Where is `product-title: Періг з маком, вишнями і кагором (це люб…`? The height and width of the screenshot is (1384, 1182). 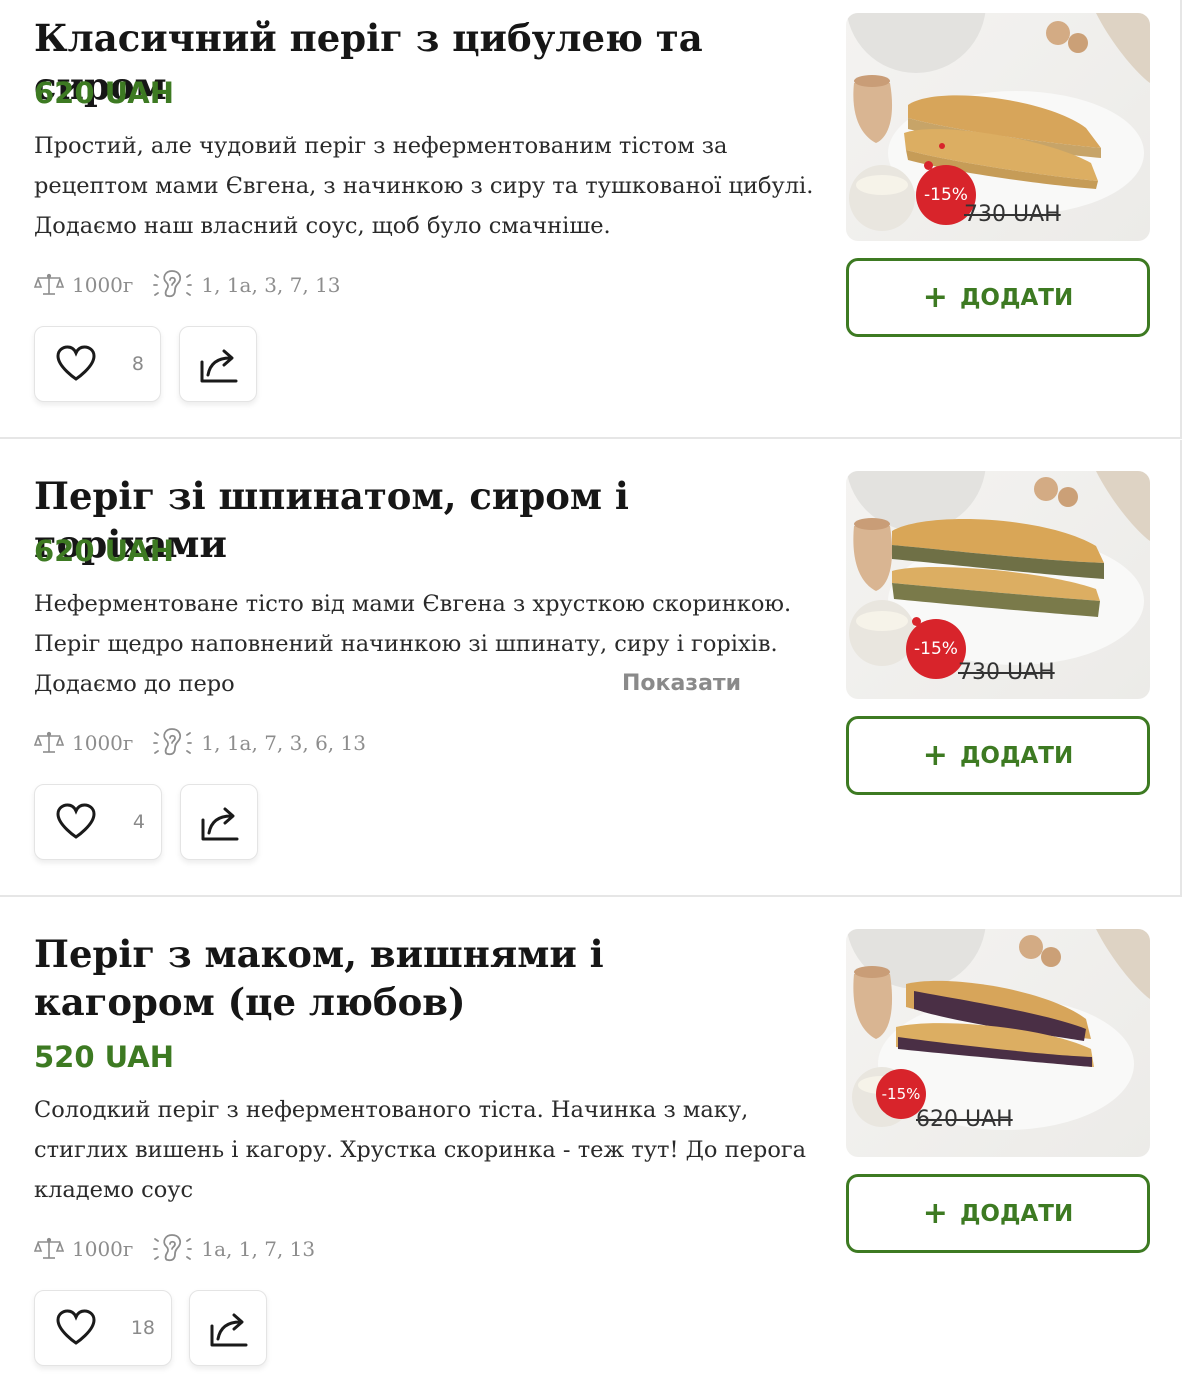
product-title: Періг з маком, вишнями і кагором (це люб… is located at coordinates (319, 978).